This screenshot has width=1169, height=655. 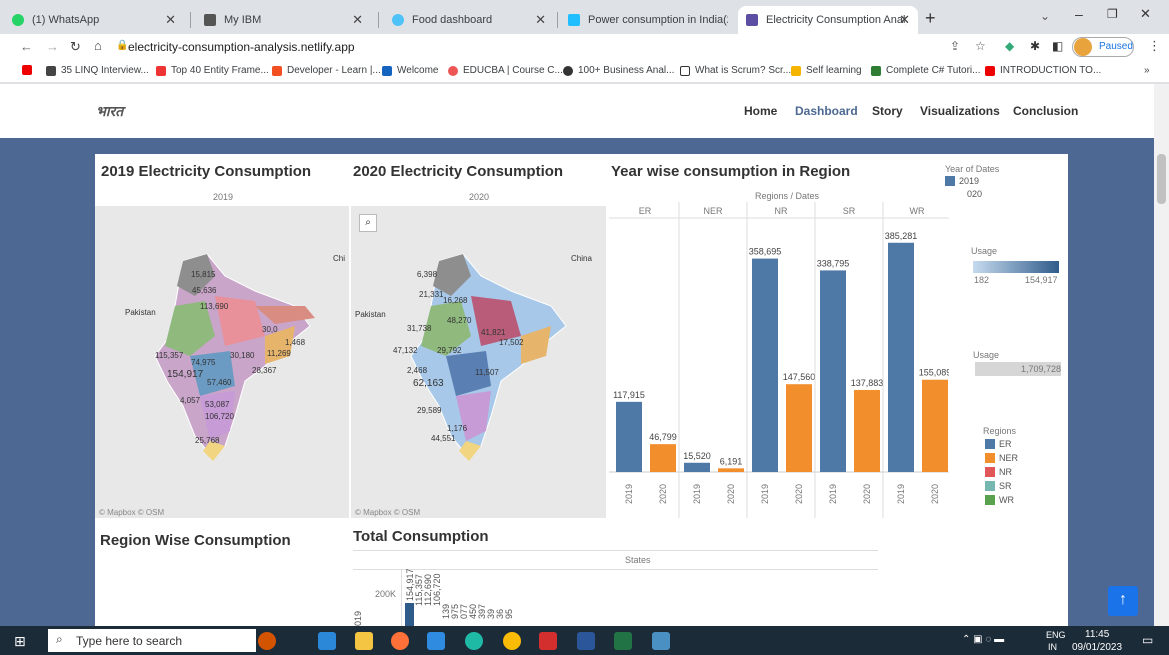 What do you see at coordinates (799, 428) in the screenshot?
I see `bar-nr-2020` at bounding box center [799, 428].